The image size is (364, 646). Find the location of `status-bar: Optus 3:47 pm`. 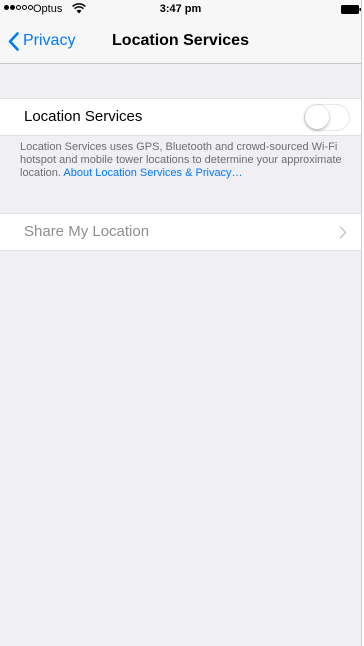

status-bar: Optus 3:47 pm is located at coordinates (180, 10).